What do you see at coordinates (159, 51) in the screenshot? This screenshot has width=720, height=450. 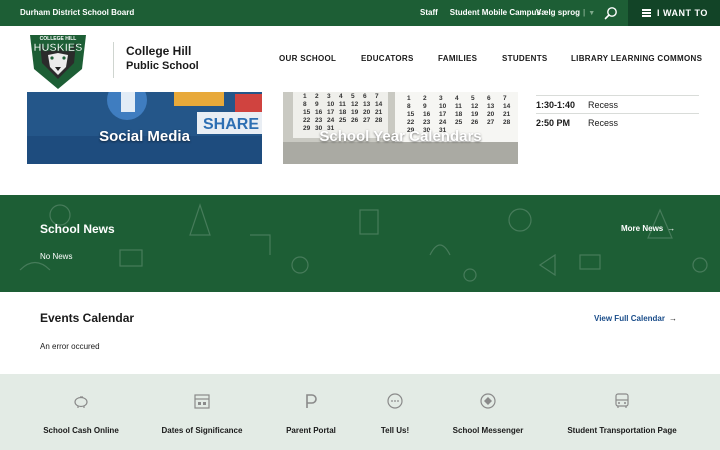 I see `school-name-line1: College Hill` at bounding box center [159, 51].